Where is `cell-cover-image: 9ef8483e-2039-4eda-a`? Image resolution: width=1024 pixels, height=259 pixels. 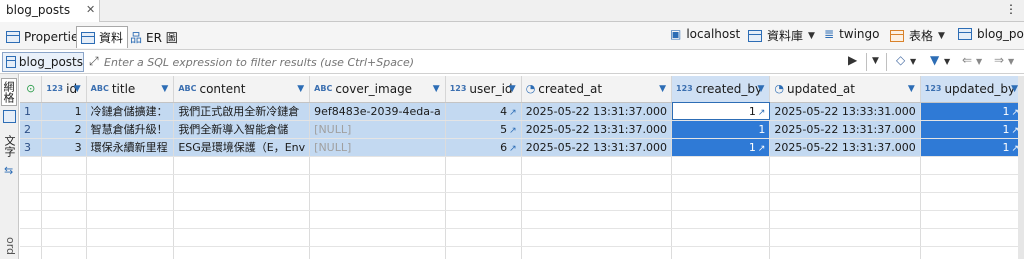 cell-cover-image: 9ef8483e-2039-4eda-a is located at coordinates (377, 111).